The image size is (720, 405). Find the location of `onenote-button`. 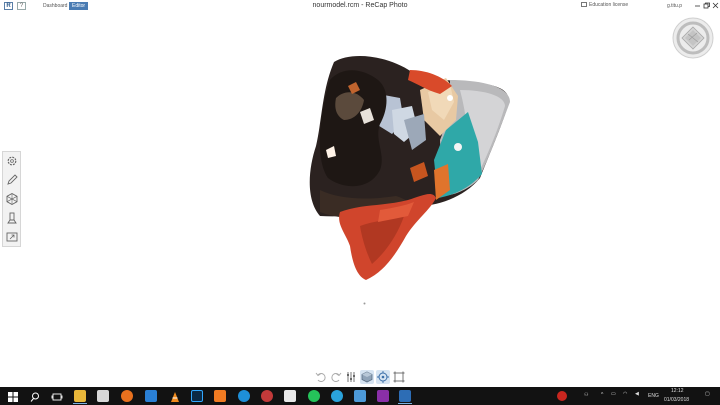

onenote-button is located at coordinates (383, 396).